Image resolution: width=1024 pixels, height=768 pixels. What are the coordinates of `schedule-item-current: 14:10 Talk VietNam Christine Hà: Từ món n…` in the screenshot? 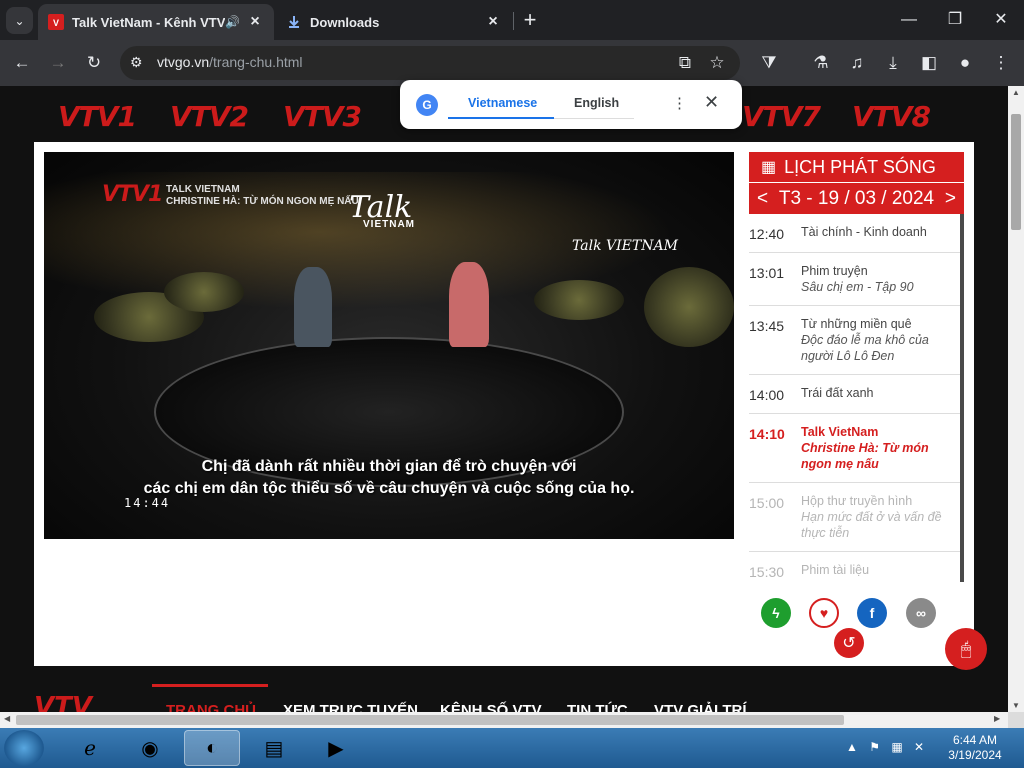 It's located at (854, 448).